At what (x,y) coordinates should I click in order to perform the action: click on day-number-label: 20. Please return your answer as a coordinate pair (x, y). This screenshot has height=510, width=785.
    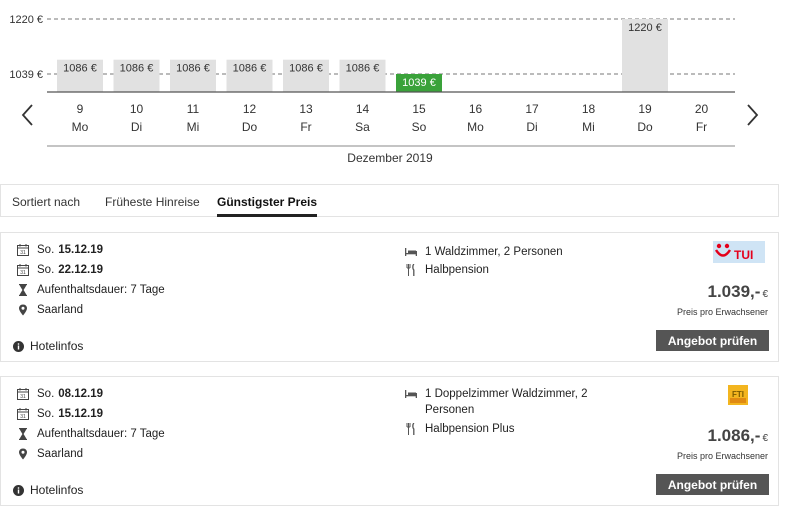
    Looking at the image, I should click on (702, 109).